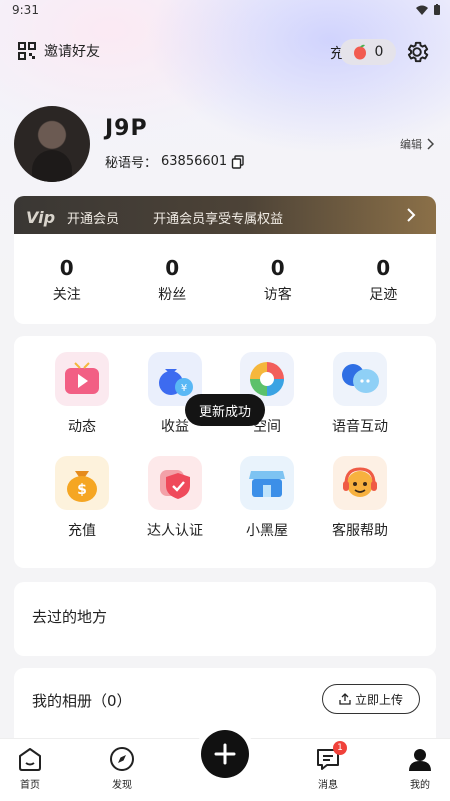 The width and height of the screenshot is (450, 801). I want to click on coin-bag-icon: $, so click(82, 483).